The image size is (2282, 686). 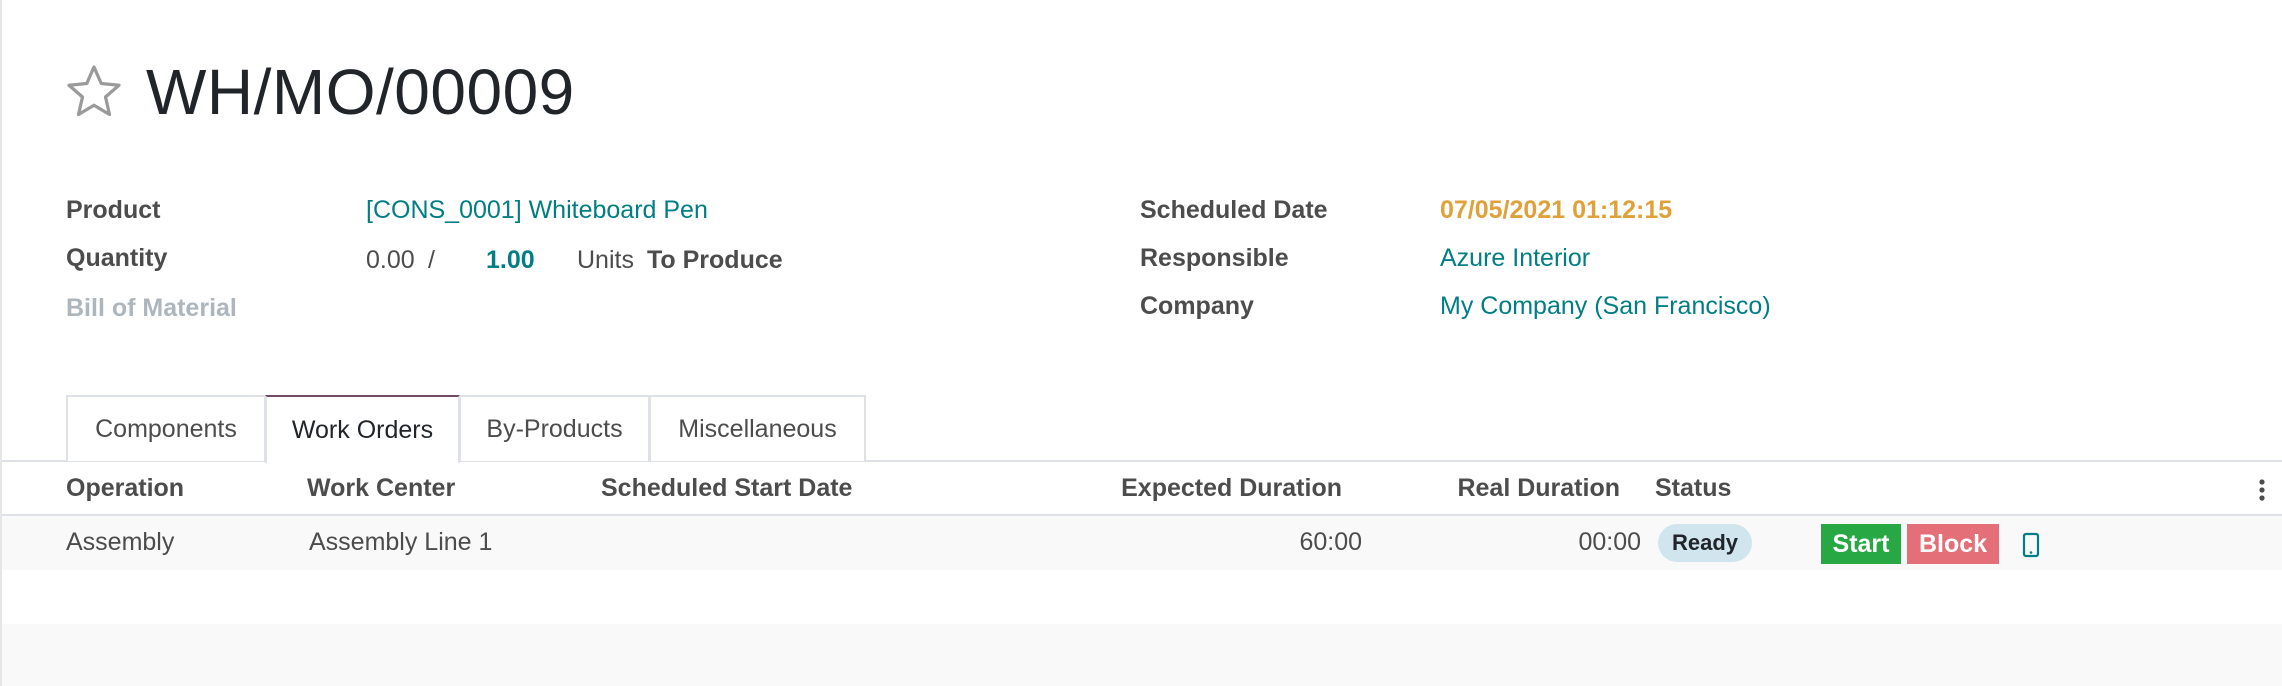 I want to click on tablet-icon, so click(x=2031, y=545).